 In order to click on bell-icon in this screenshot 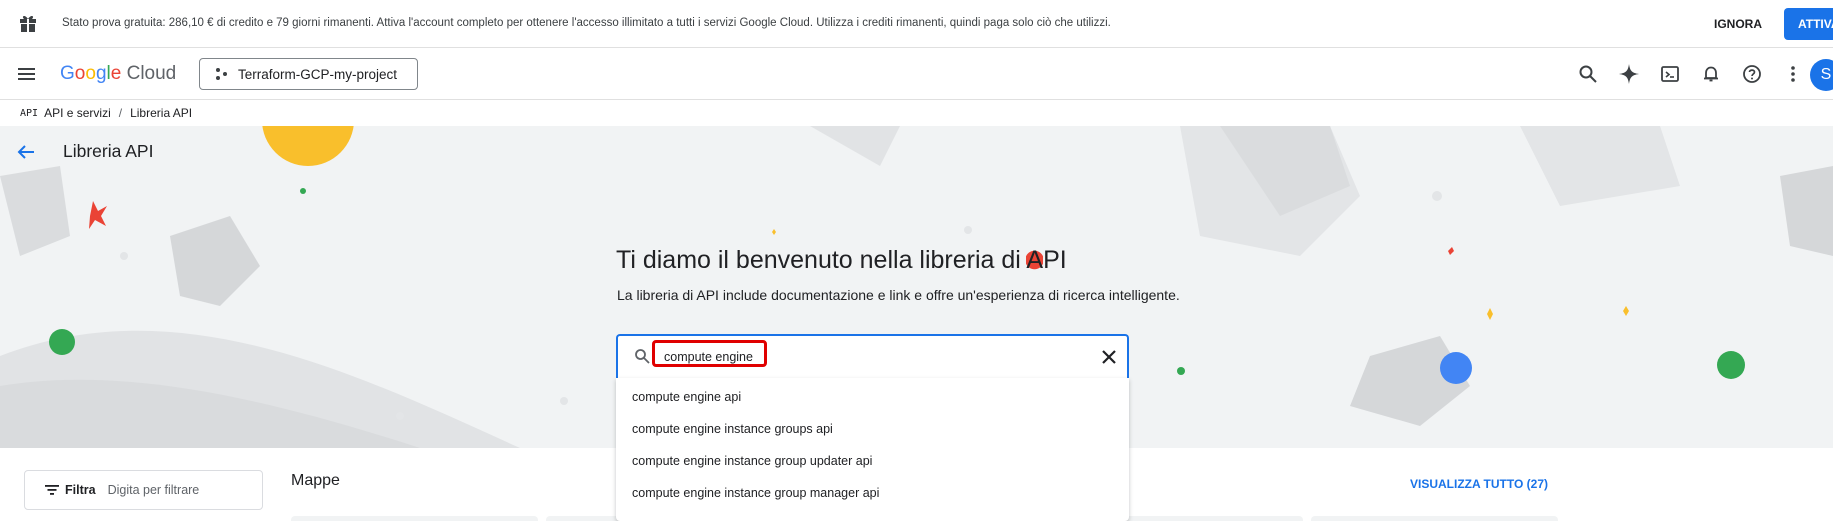, I will do `click(1711, 74)`.